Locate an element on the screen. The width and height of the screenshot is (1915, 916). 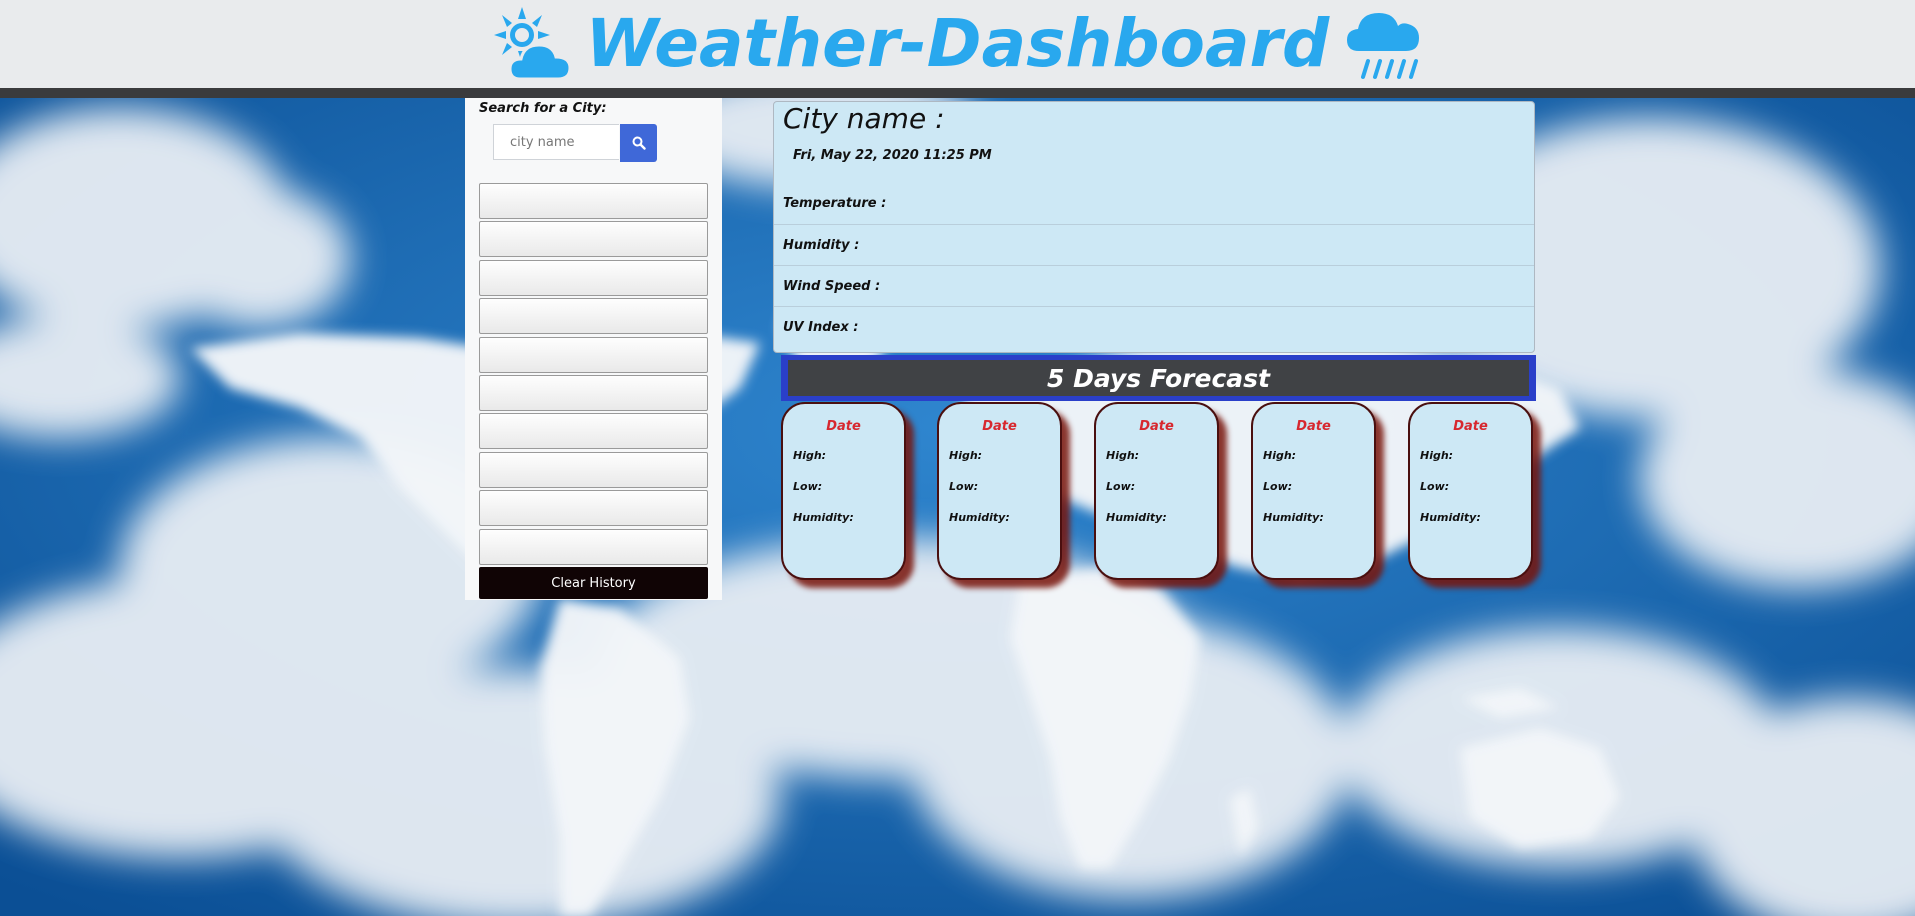
rain-cloud-icon is located at coordinates (1383, 46).